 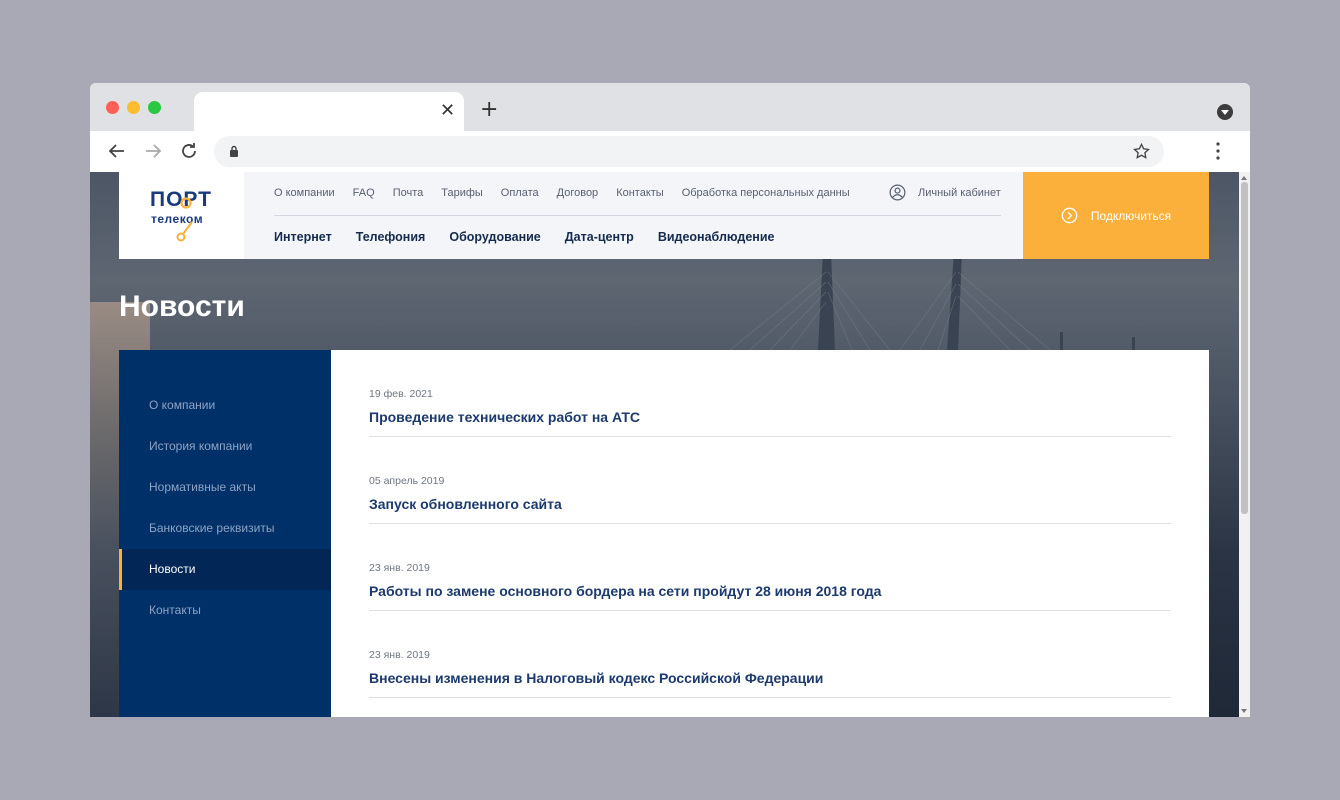 I want to click on mainnav-datacenter: Дата-центр, so click(x=599, y=237).